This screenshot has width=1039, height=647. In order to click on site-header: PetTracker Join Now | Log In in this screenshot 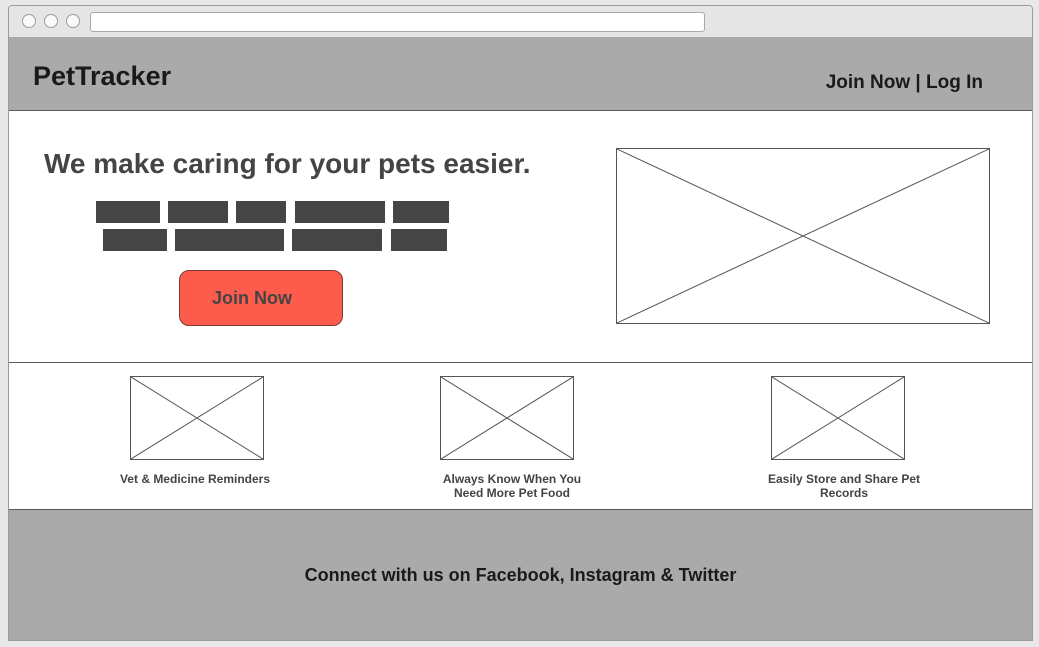, I will do `click(520, 74)`.